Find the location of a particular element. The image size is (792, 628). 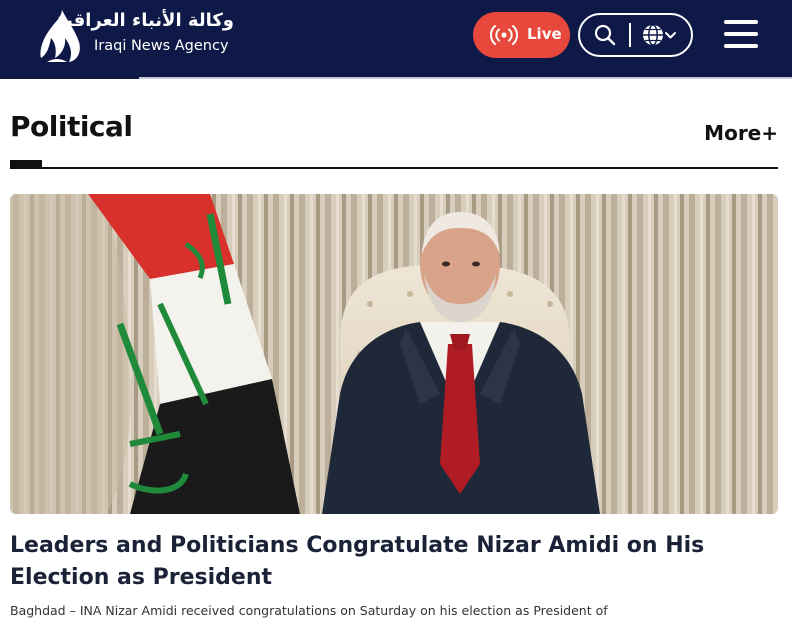

live-label: Live is located at coordinates (544, 34).